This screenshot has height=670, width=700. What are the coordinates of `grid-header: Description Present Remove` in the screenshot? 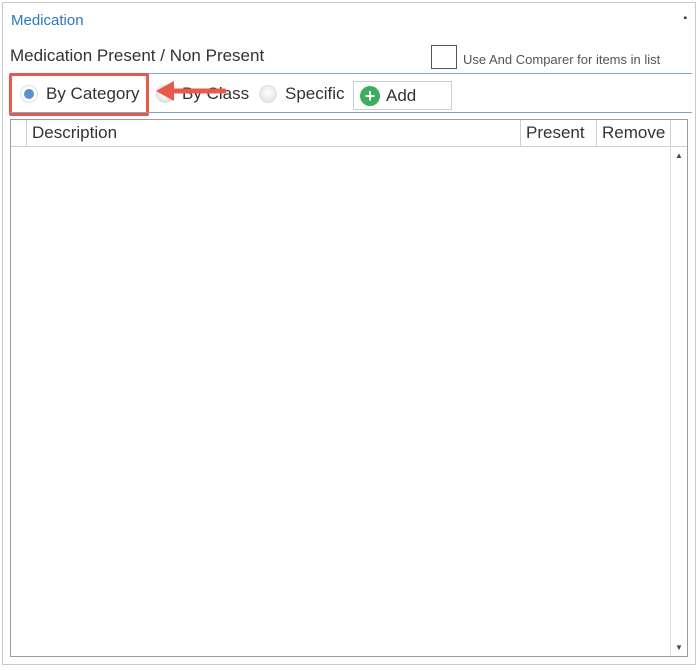 It's located at (349, 133).